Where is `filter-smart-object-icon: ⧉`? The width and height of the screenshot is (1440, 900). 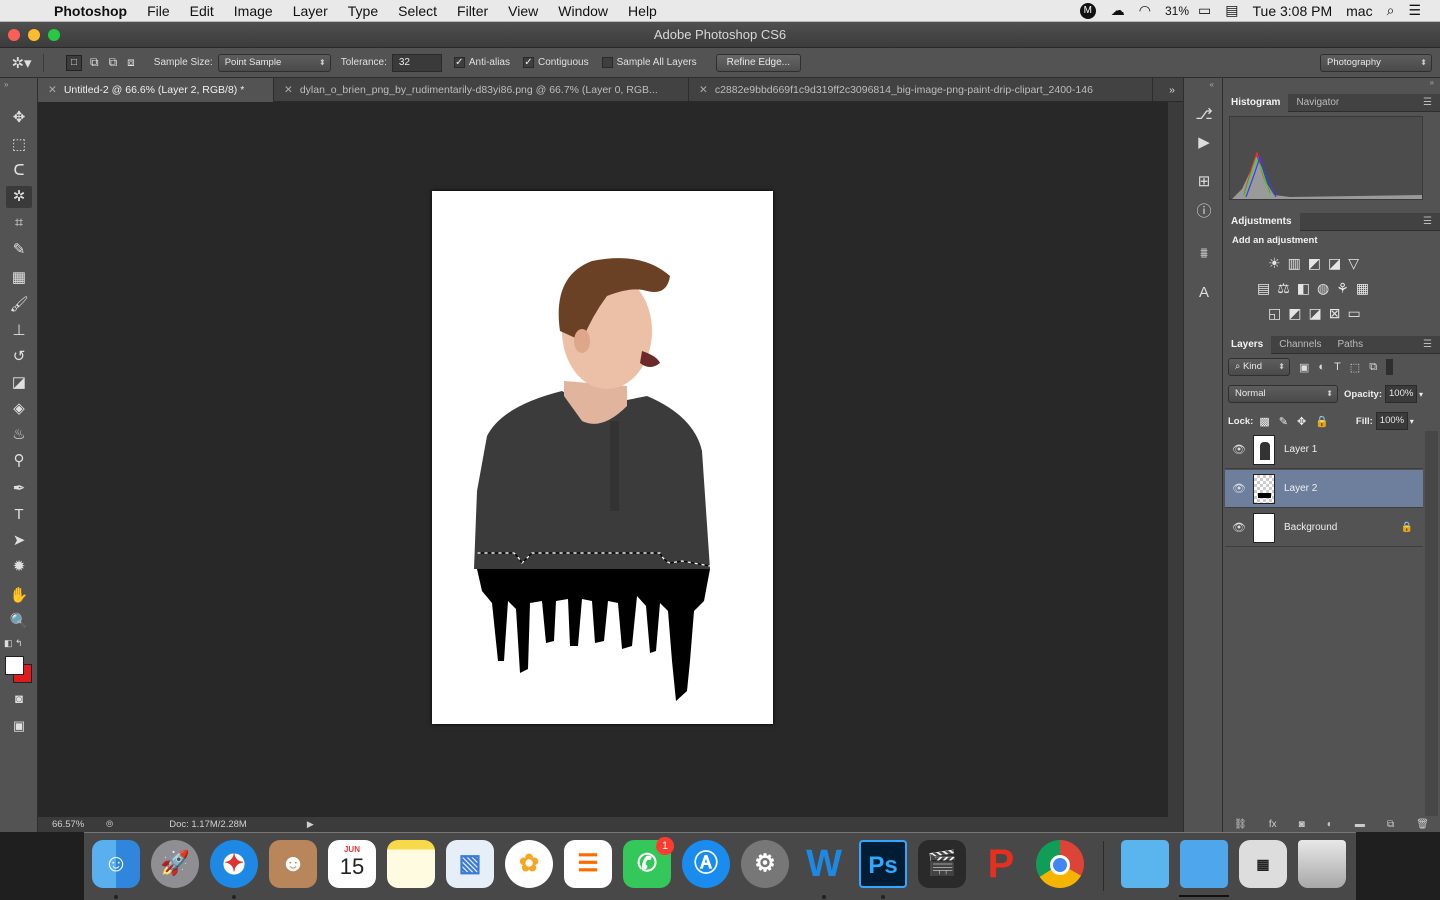 filter-smart-object-icon: ⧉ is located at coordinates (1373, 367).